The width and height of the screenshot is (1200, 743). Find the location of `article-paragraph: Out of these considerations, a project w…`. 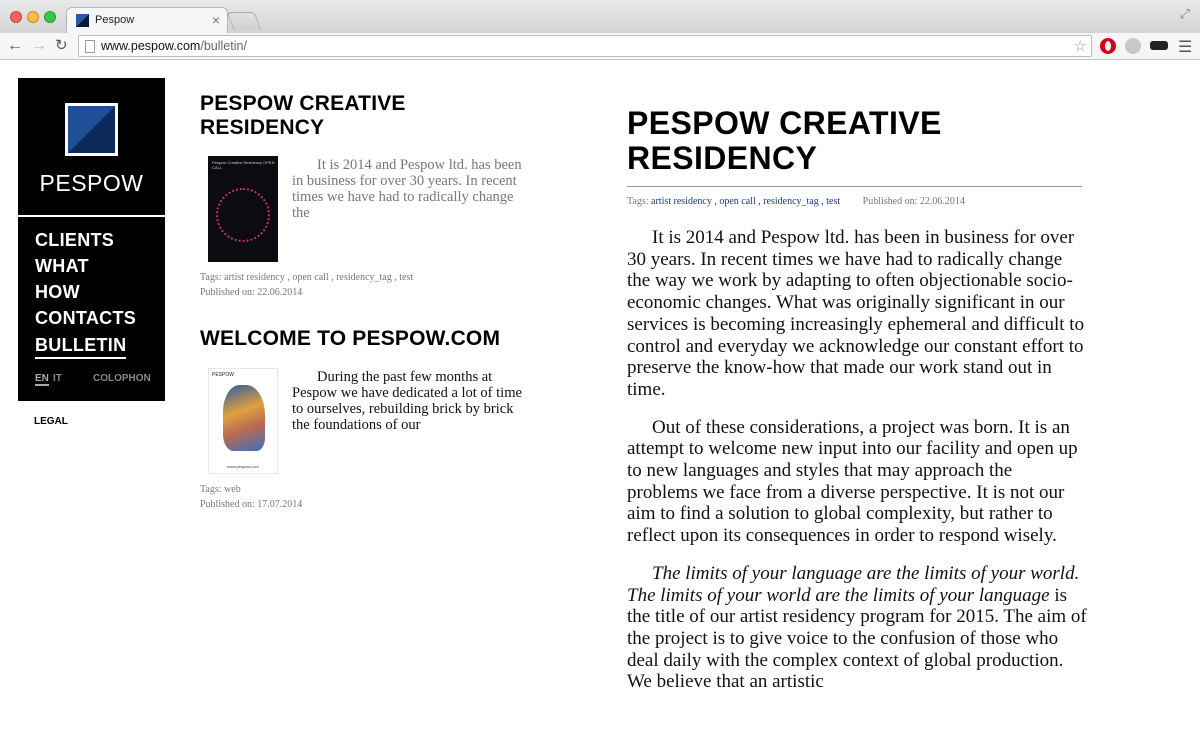

article-paragraph: Out of these considerations, a project w… is located at coordinates (852, 481).